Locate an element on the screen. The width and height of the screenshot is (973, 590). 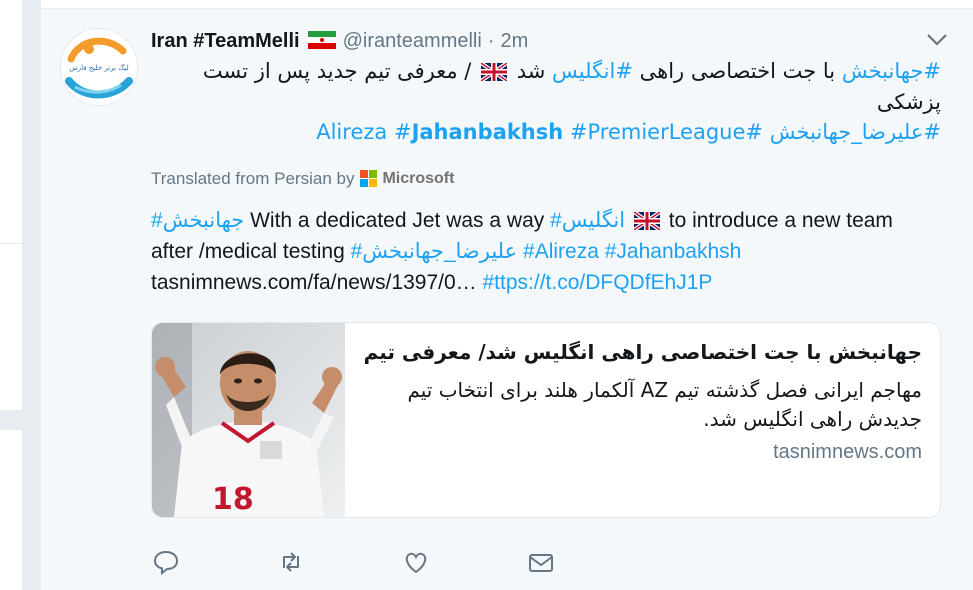
translator-name: Microsoft is located at coordinates (418, 178).